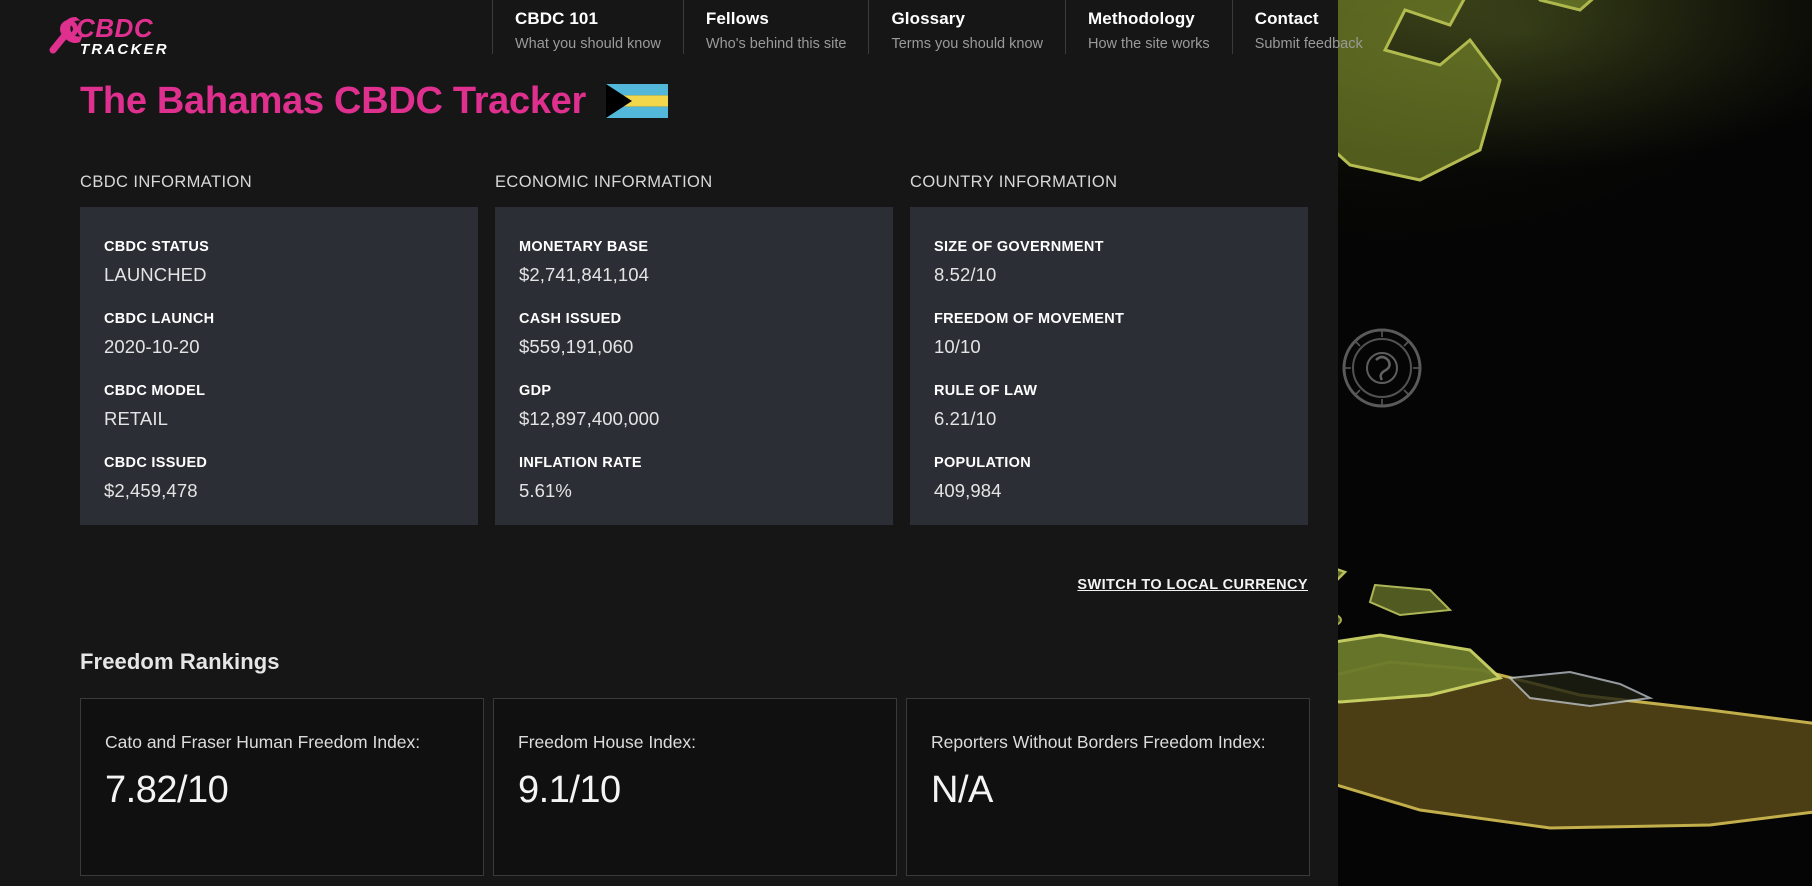 Image resolution: width=1812 pixels, height=886 pixels. What do you see at coordinates (152, 346) in the screenshot?
I see `field-value: 2020-10-20` at bounding box center [152, 346].